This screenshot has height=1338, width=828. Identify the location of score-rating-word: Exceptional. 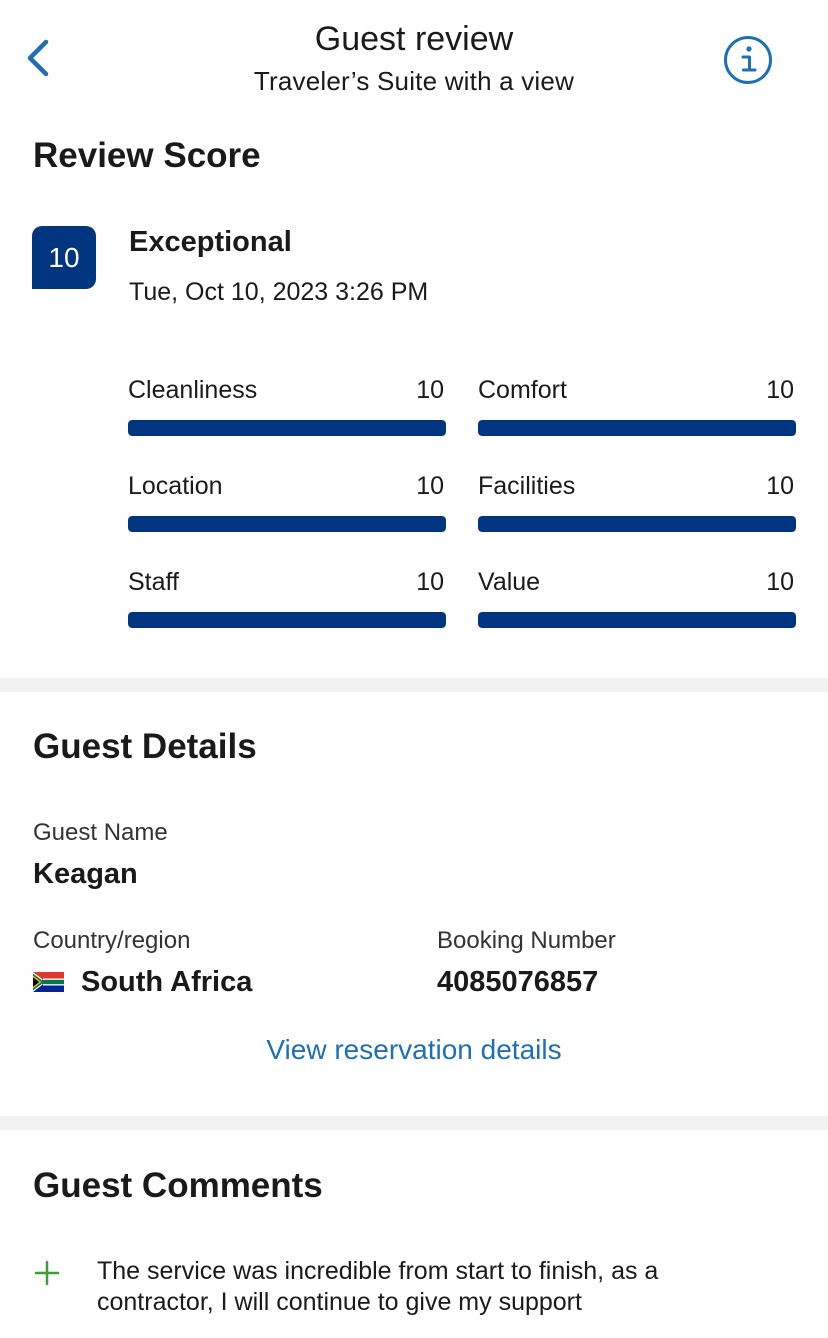
(210, 242).